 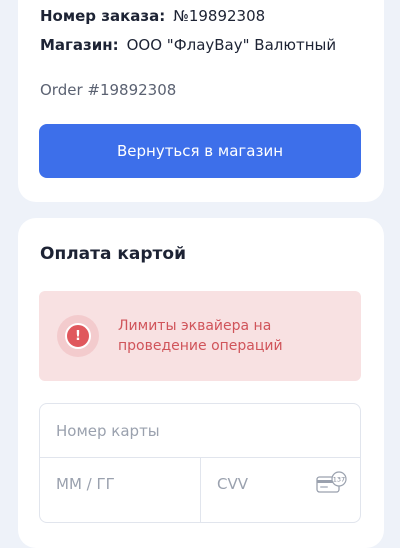 I want to click on shop-label: Магазин:, so click(x=79, y=45).